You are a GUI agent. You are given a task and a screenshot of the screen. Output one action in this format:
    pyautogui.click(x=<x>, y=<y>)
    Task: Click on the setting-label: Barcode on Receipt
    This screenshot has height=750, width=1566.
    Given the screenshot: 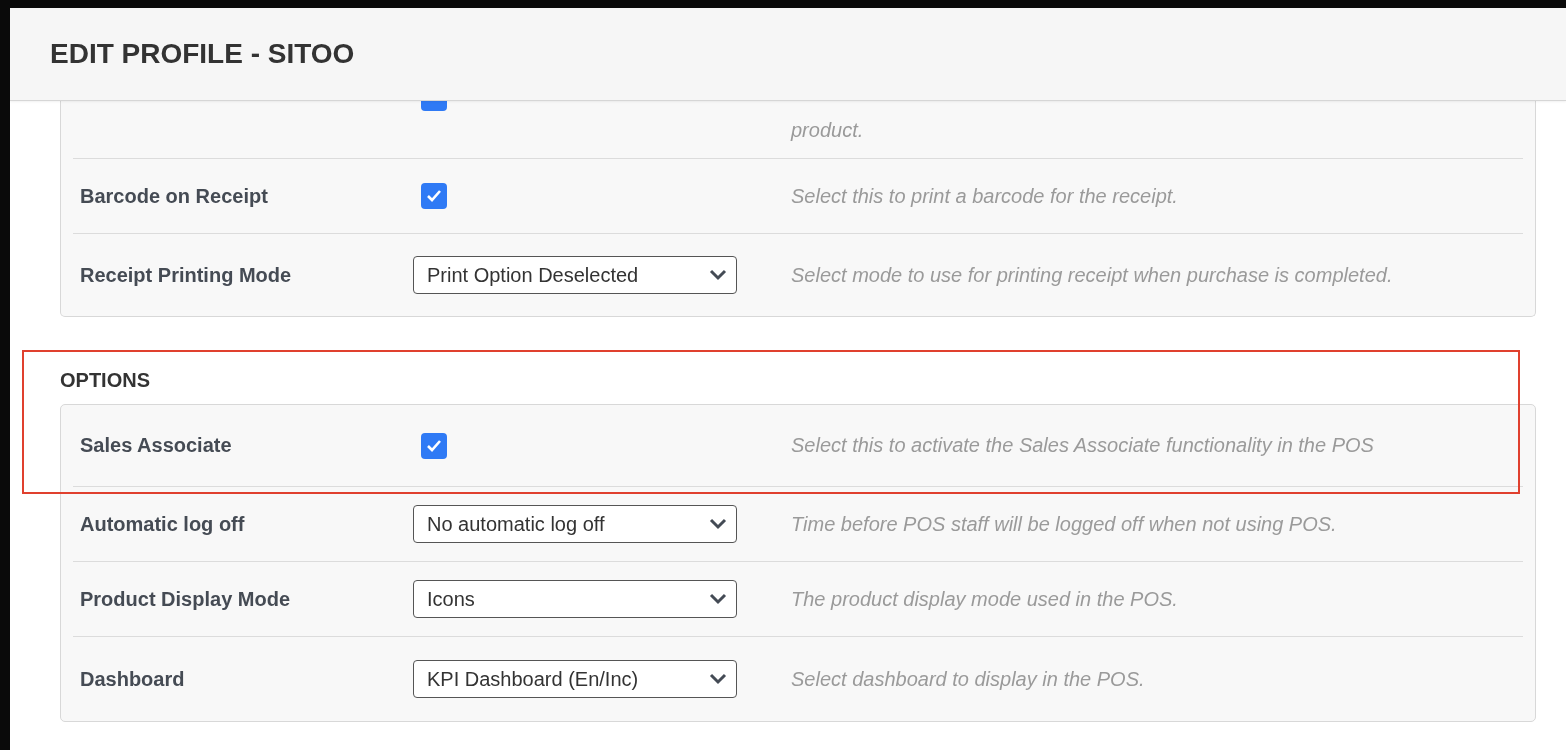 What is the action you would take?
    pyautogui.click(x=174, y=196)
    